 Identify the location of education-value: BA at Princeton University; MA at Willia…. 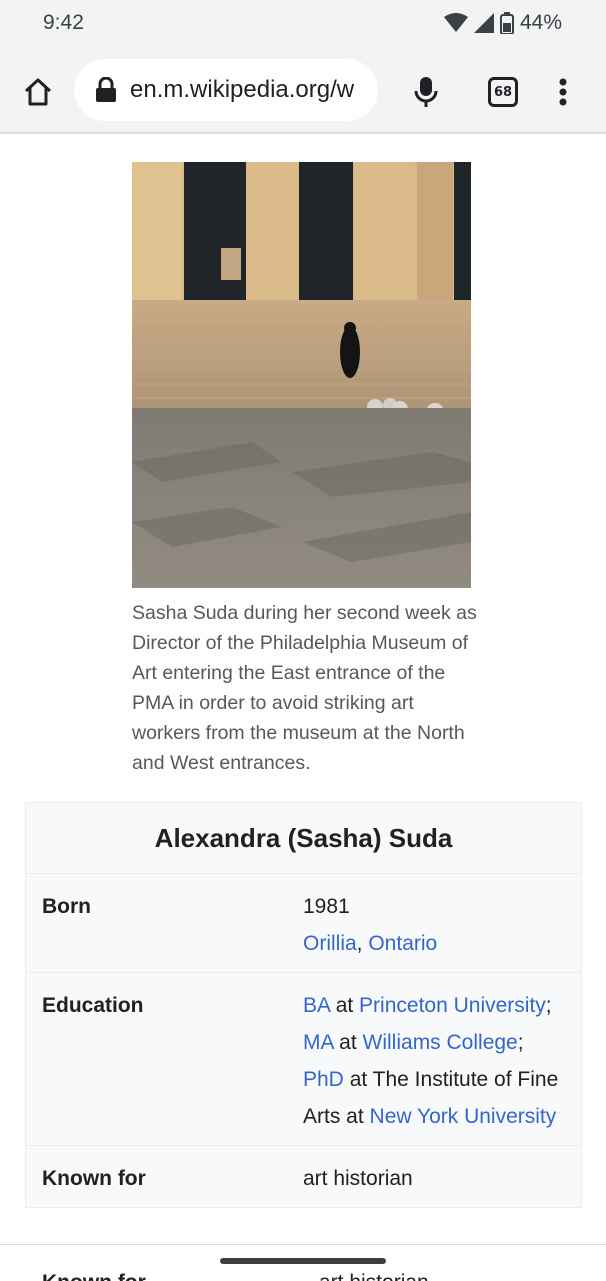
(442, 1061).